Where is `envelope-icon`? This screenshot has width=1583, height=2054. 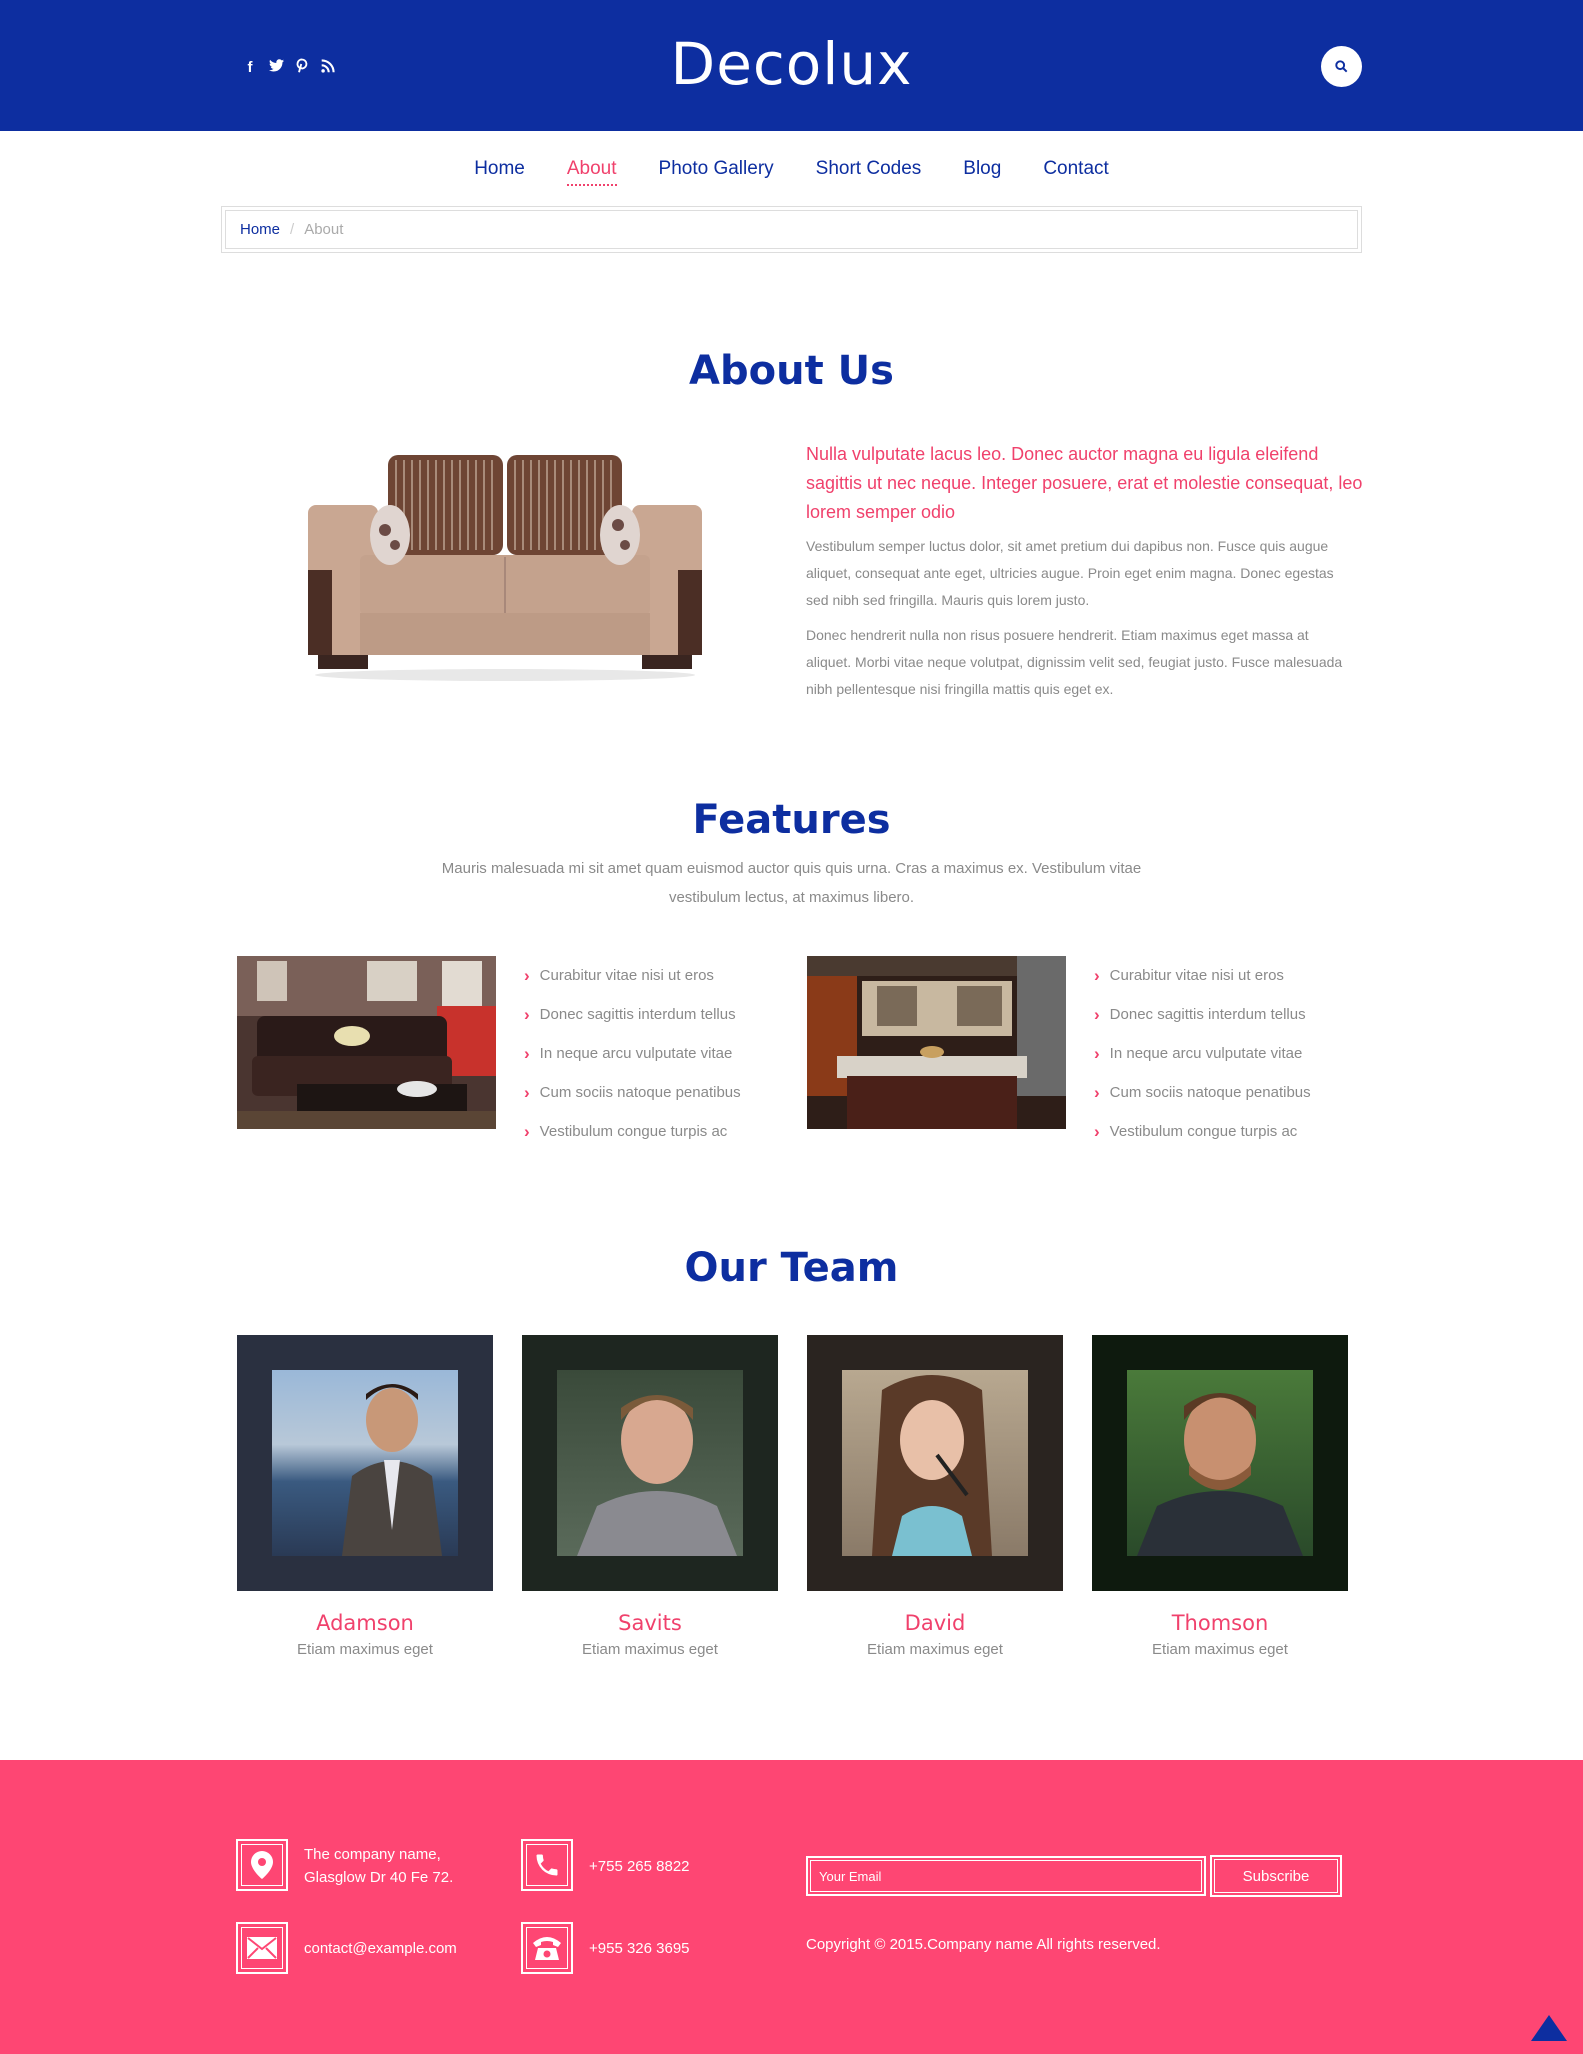 envelope-icon is located at coordinates (262, 1948).